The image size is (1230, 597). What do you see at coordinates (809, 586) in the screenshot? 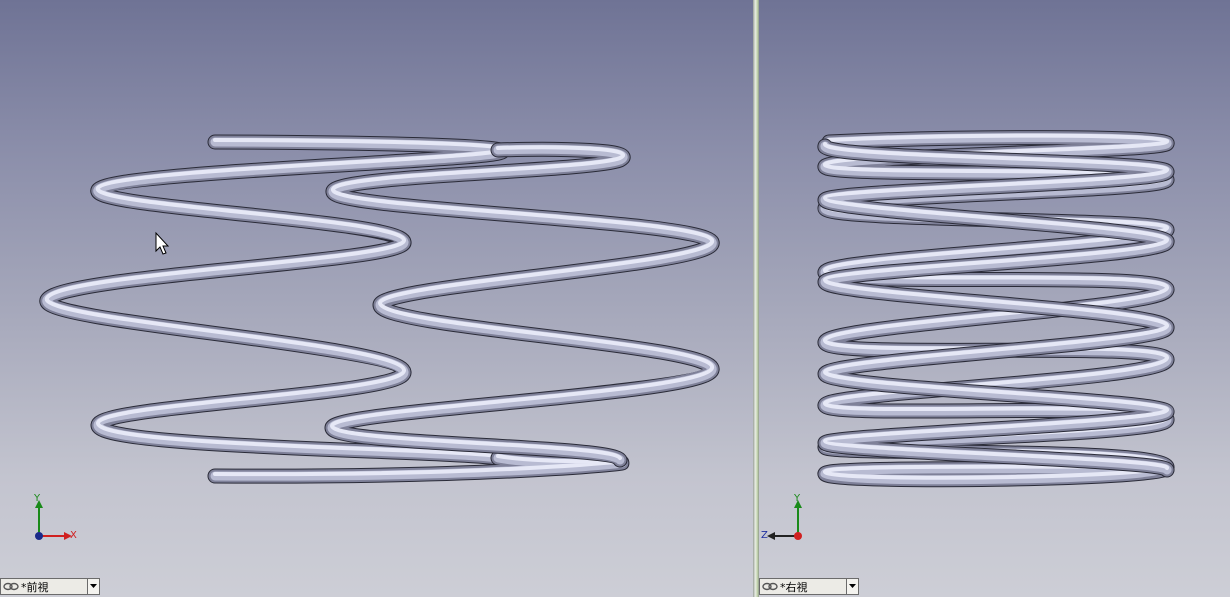
I see `view-selector: *右視` at bounding box center [809, 586].